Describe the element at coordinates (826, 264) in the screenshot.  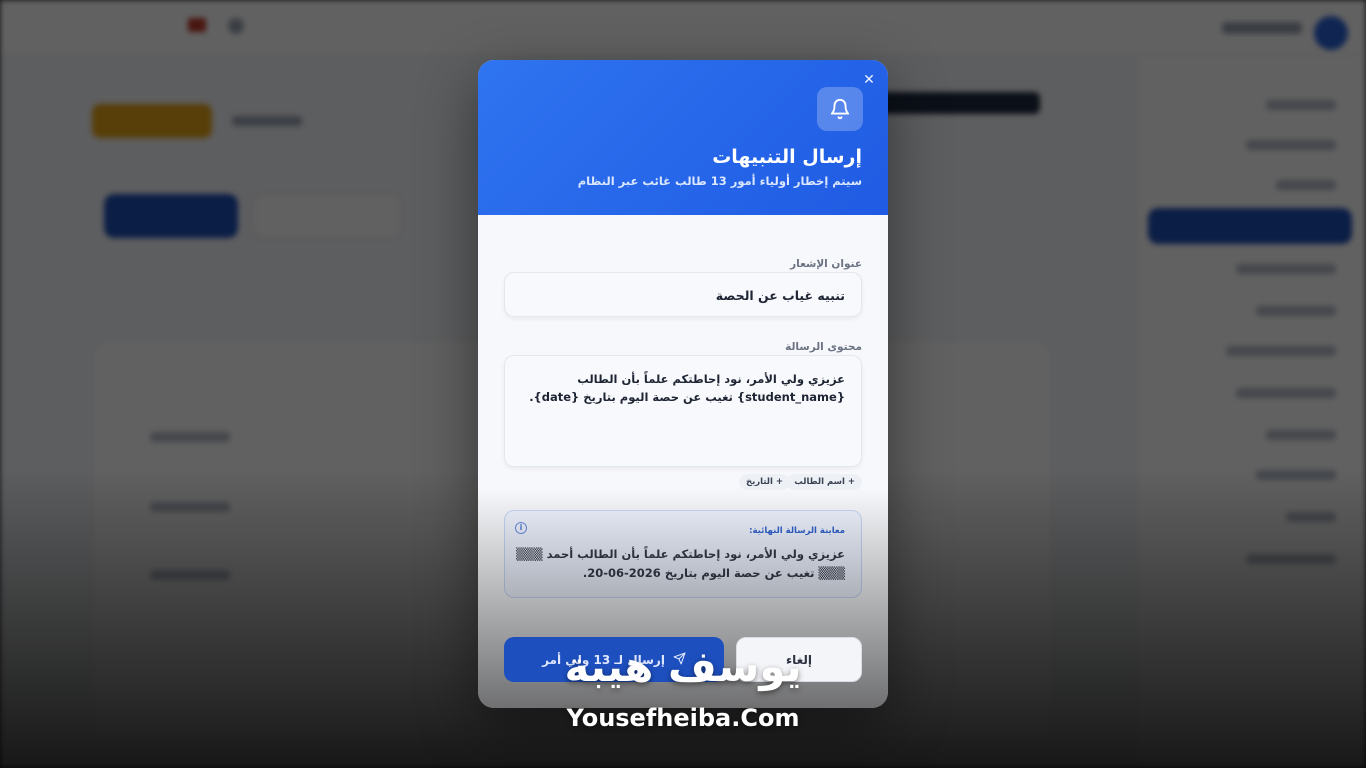
I see `notification-title-label: عنوان الإشعار` at that location.